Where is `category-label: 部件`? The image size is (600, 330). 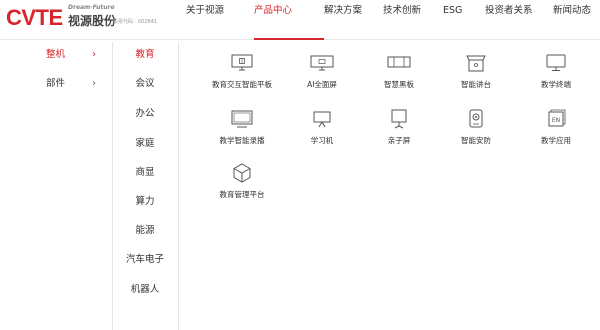 category-label: 部件 is located at coordinates (56, 83).